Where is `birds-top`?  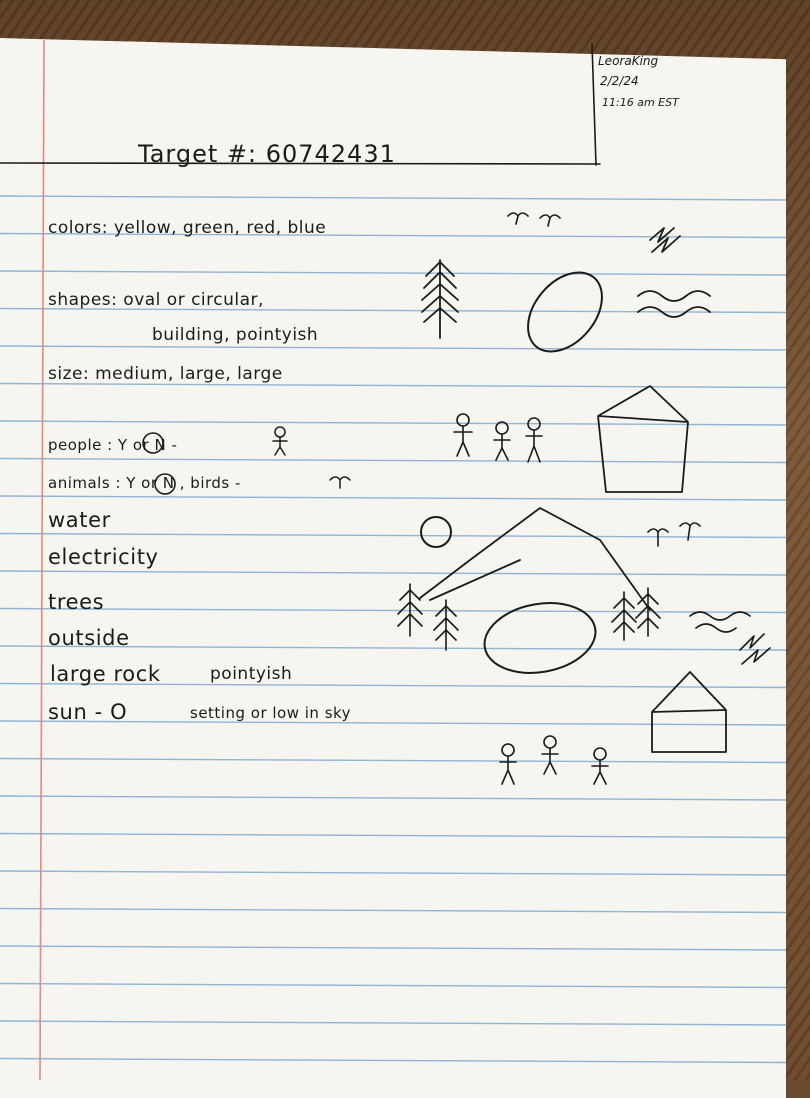 birds-top is located at coordinates (534, 219).